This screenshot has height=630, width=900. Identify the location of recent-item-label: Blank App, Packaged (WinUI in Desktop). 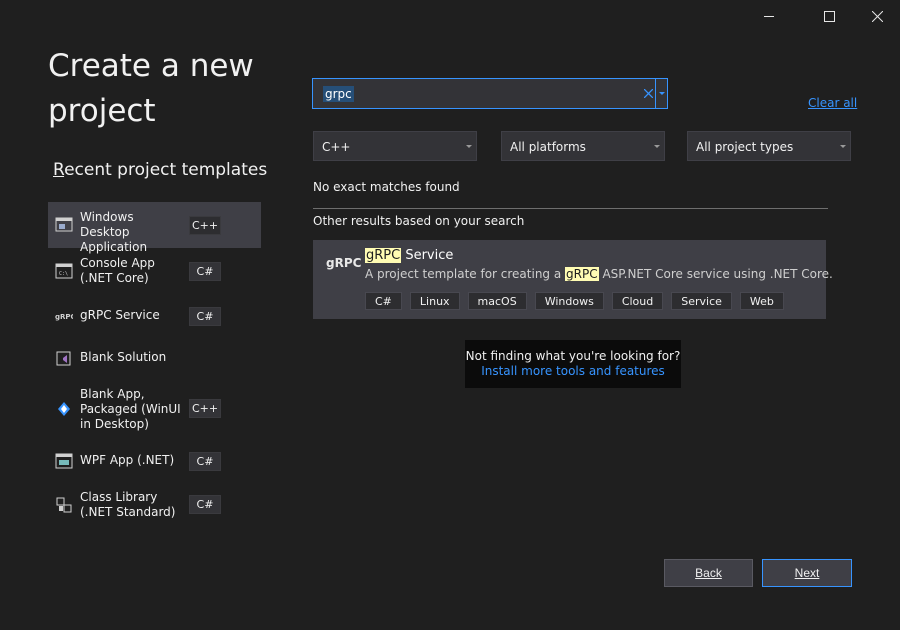
(130, 409).